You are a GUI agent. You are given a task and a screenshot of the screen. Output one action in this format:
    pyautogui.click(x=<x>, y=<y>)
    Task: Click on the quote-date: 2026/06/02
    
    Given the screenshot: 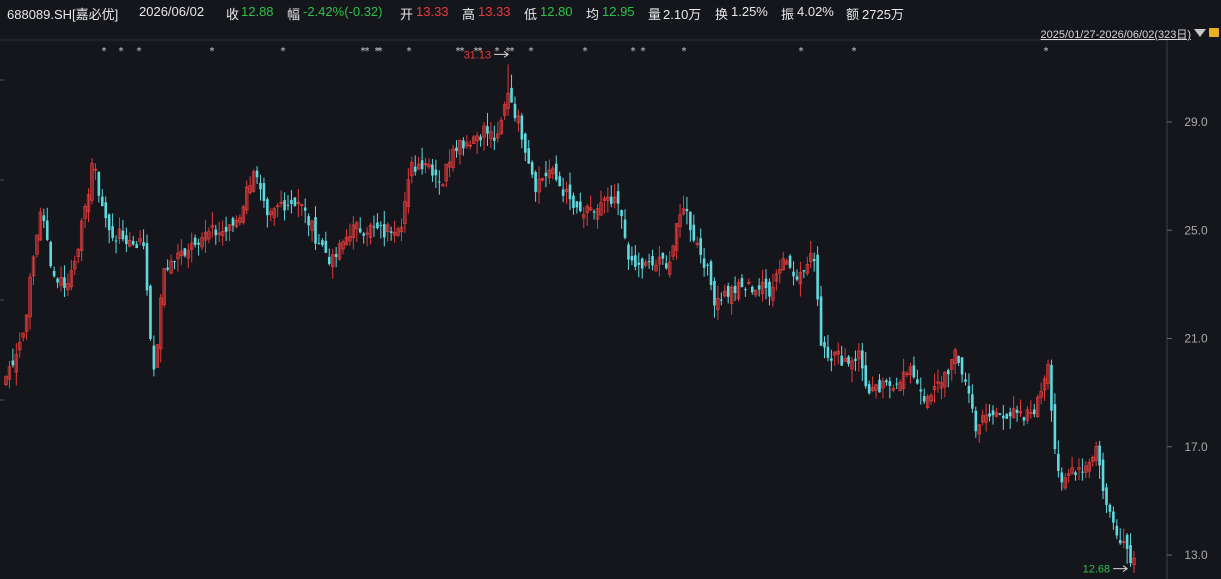 What is the action you would take?
    pyautogui.click(x=172, y=11)
    